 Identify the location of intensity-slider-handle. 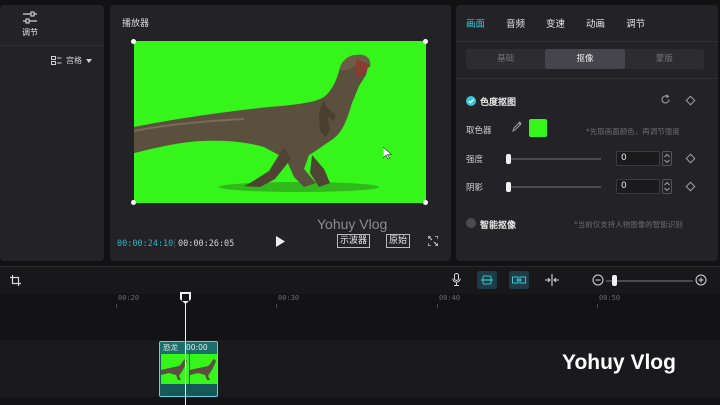
(508, 159).